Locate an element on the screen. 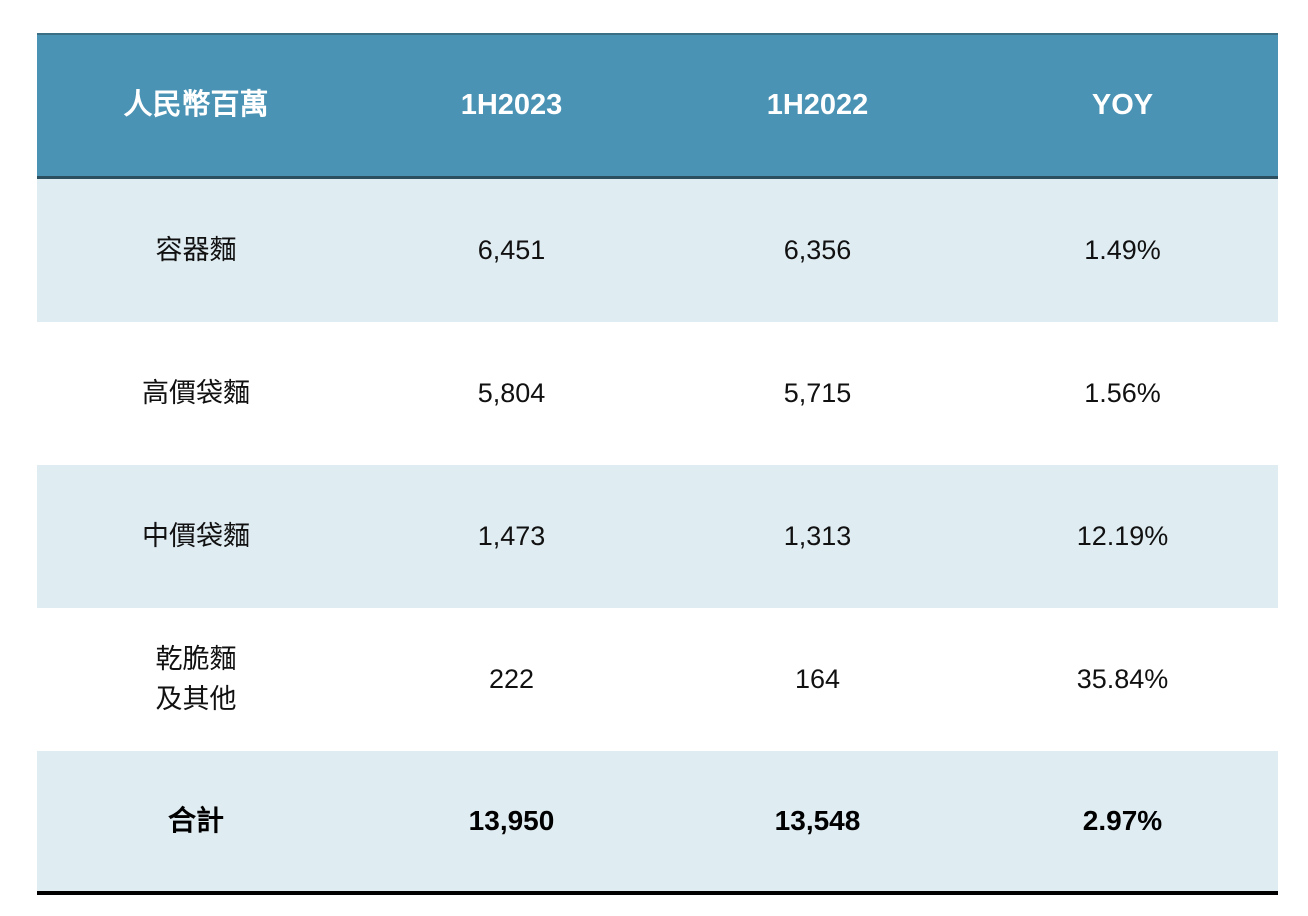 The width and height of the screenshot is (1308, 916). total-yoy: 2.97% is located at coordinates (1122, 820).